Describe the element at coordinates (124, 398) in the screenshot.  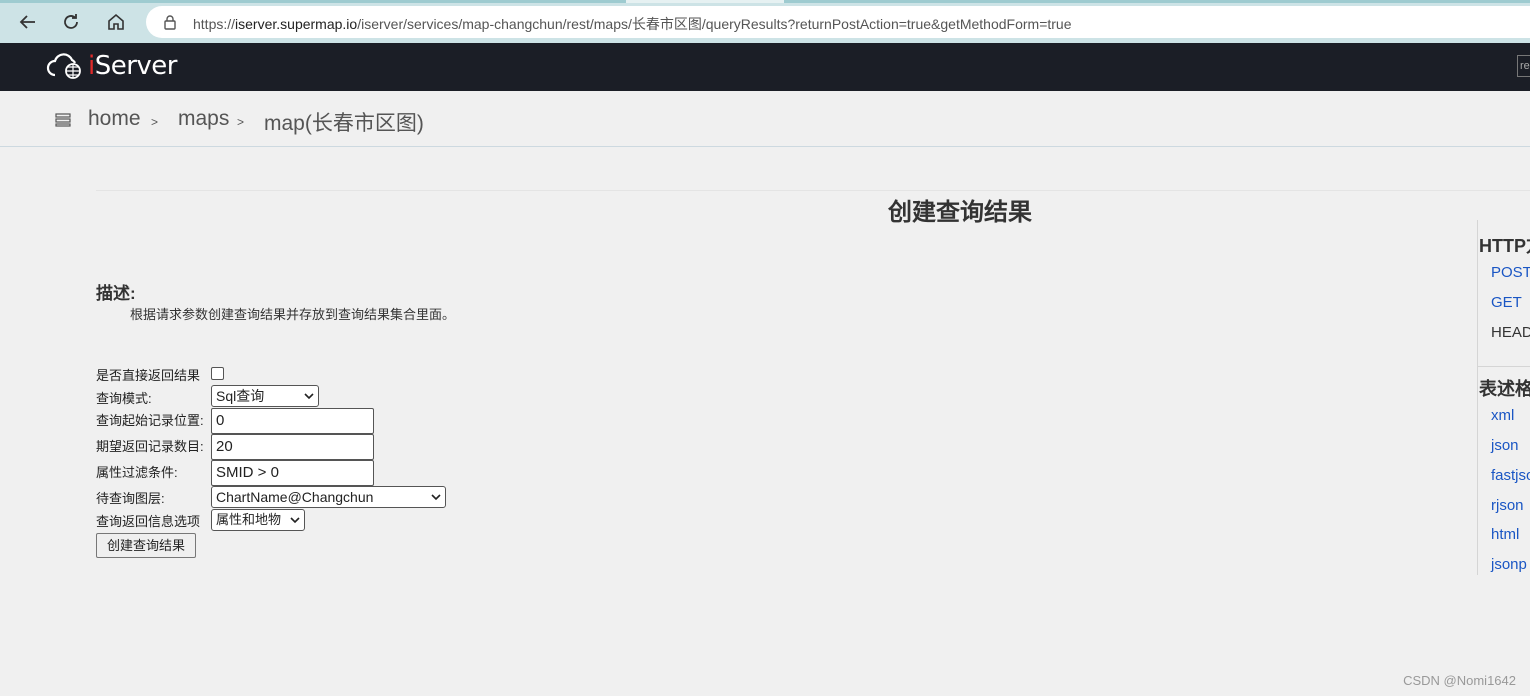
I see `query-mode-label: 查询模式:` at that location.